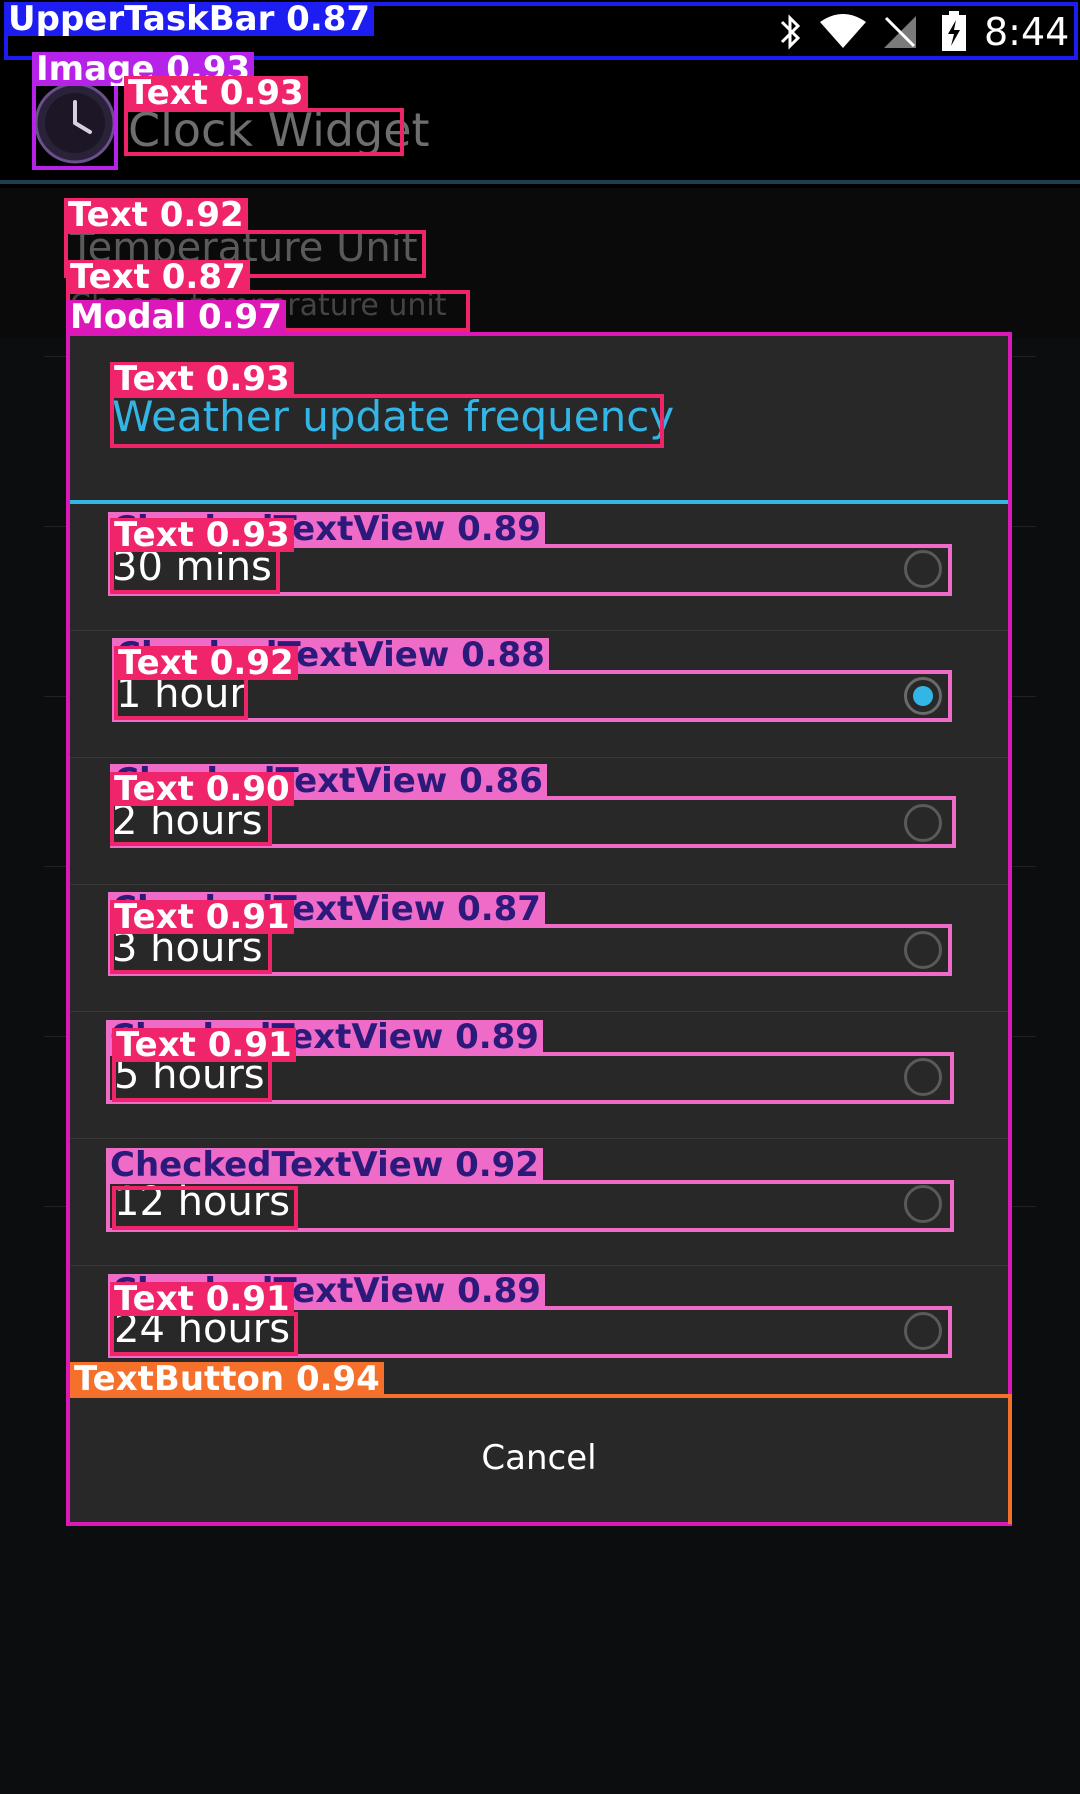 Image resolution: width=1080 pixels, height=1794 pixels. I want to click on detection-label: Text 0.87, so click(158, 277).